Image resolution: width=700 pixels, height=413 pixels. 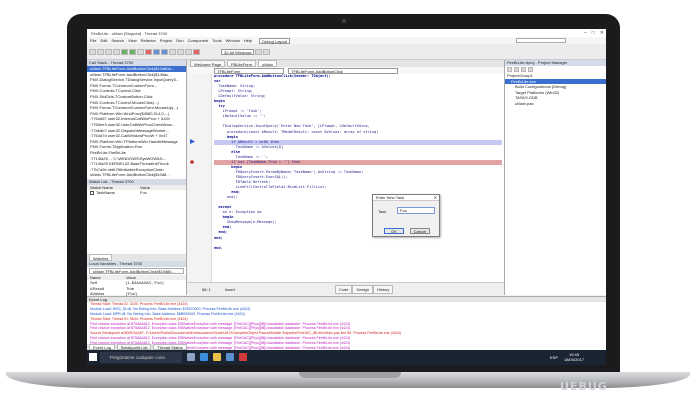 I want to click on call-stack-item: FMX.Forms.TCommonCustomForm.MouseUp(...), so click(x=136, y=108).